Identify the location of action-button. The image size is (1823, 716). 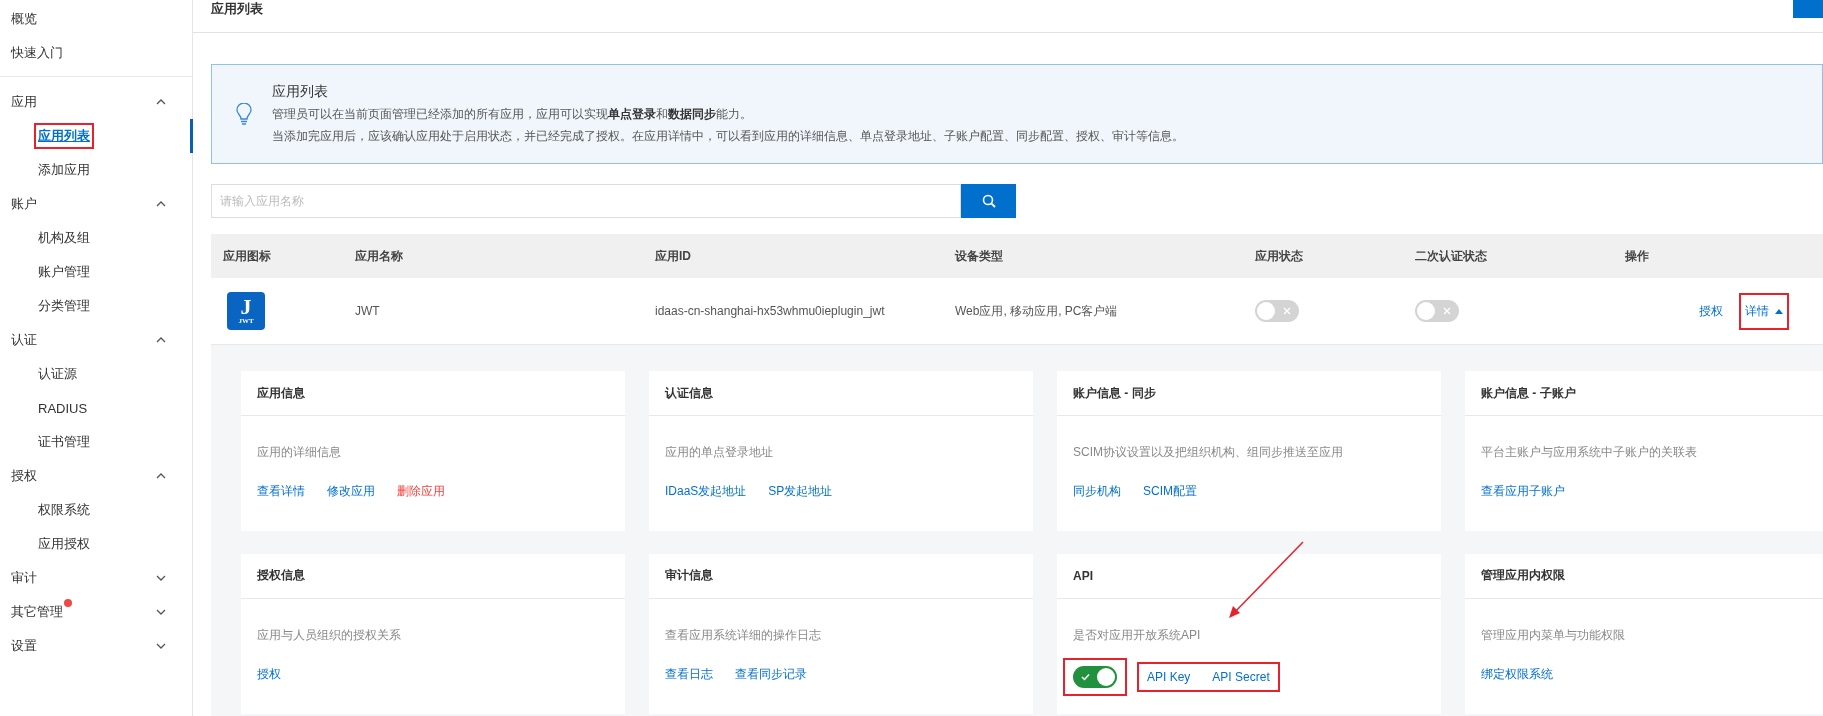
(1808, 9).